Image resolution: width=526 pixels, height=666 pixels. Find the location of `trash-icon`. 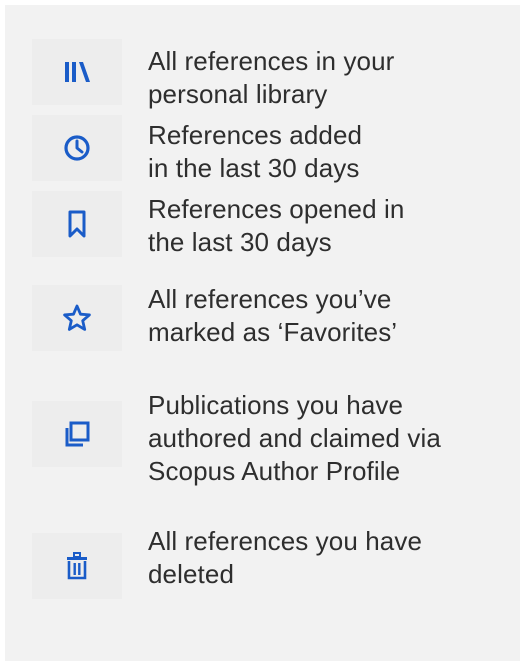

trash-icon is located at coordinates (77, 566).